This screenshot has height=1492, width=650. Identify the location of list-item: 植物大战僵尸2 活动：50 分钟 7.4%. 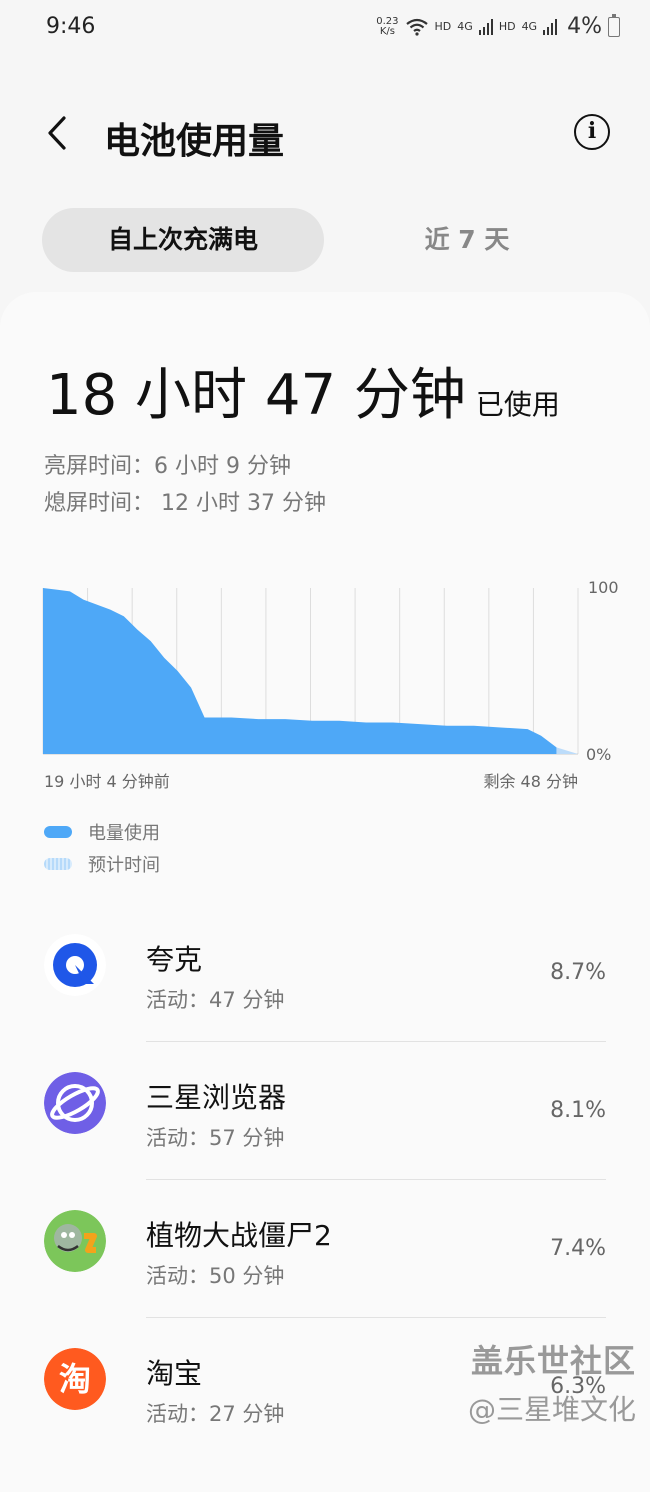
(325, 1265).